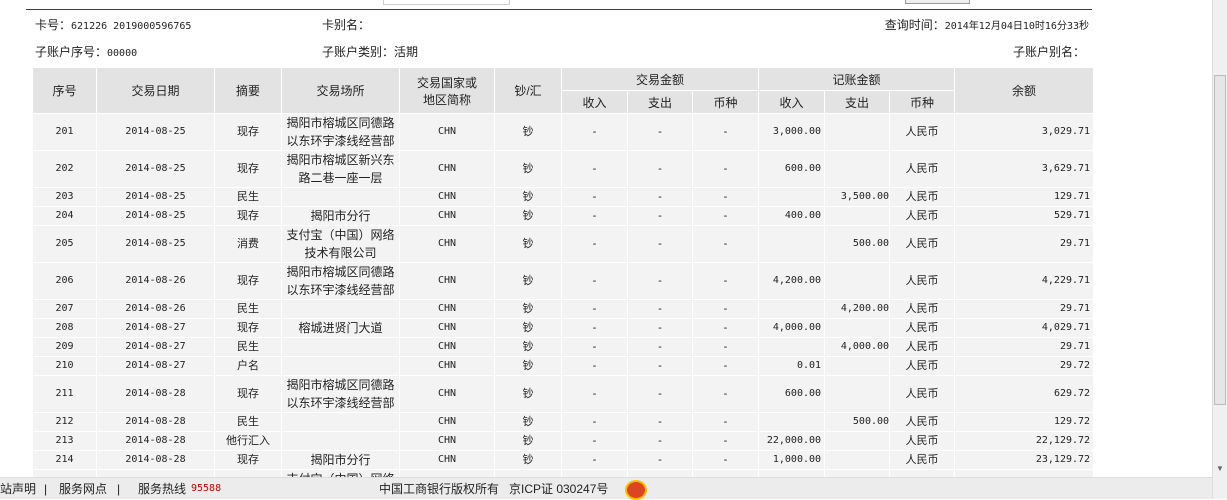 The width and height of the screenshot is (1227, 500). I want to click on table-row: 207 2014-08-26 民生 CHN 钞 - - -4,200.00 人民币 29.71, so click(563, 309).